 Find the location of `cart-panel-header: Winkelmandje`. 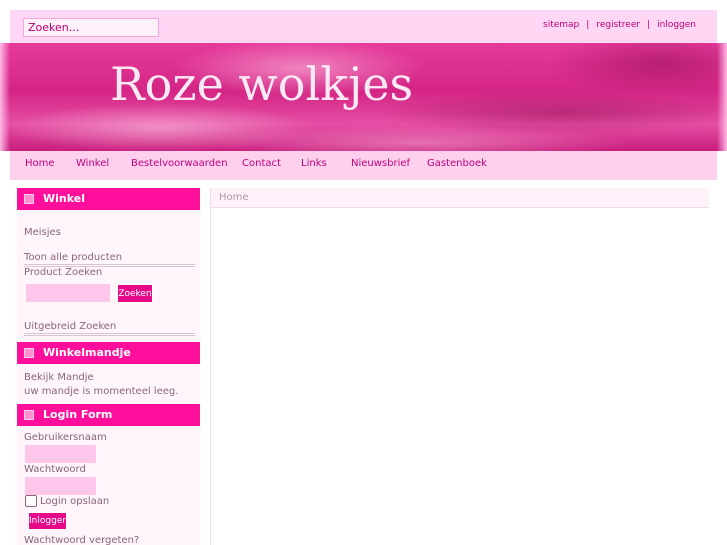

cart-panel-header: Winkelmandje is located at coordinates (108, 353).